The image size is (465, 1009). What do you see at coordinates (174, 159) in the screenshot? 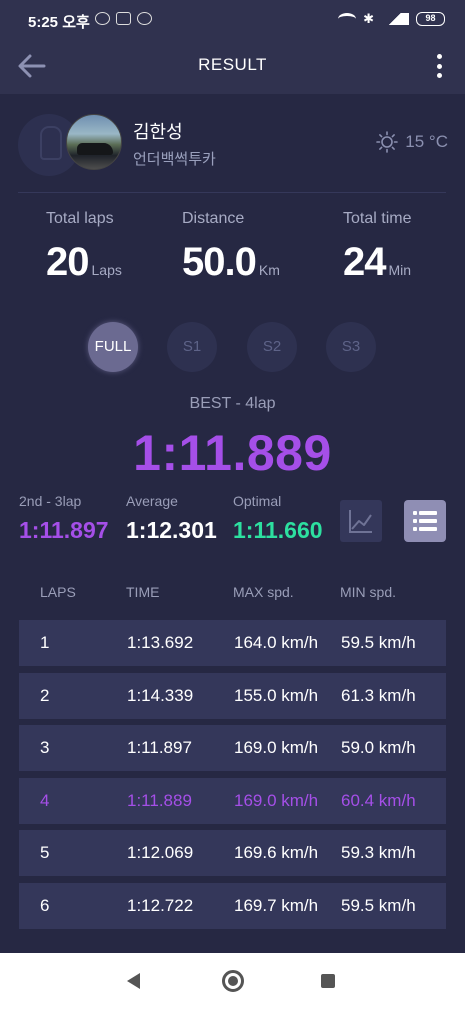
I see `car-name: 언더백썩투카` at bounding box center [174, 159].